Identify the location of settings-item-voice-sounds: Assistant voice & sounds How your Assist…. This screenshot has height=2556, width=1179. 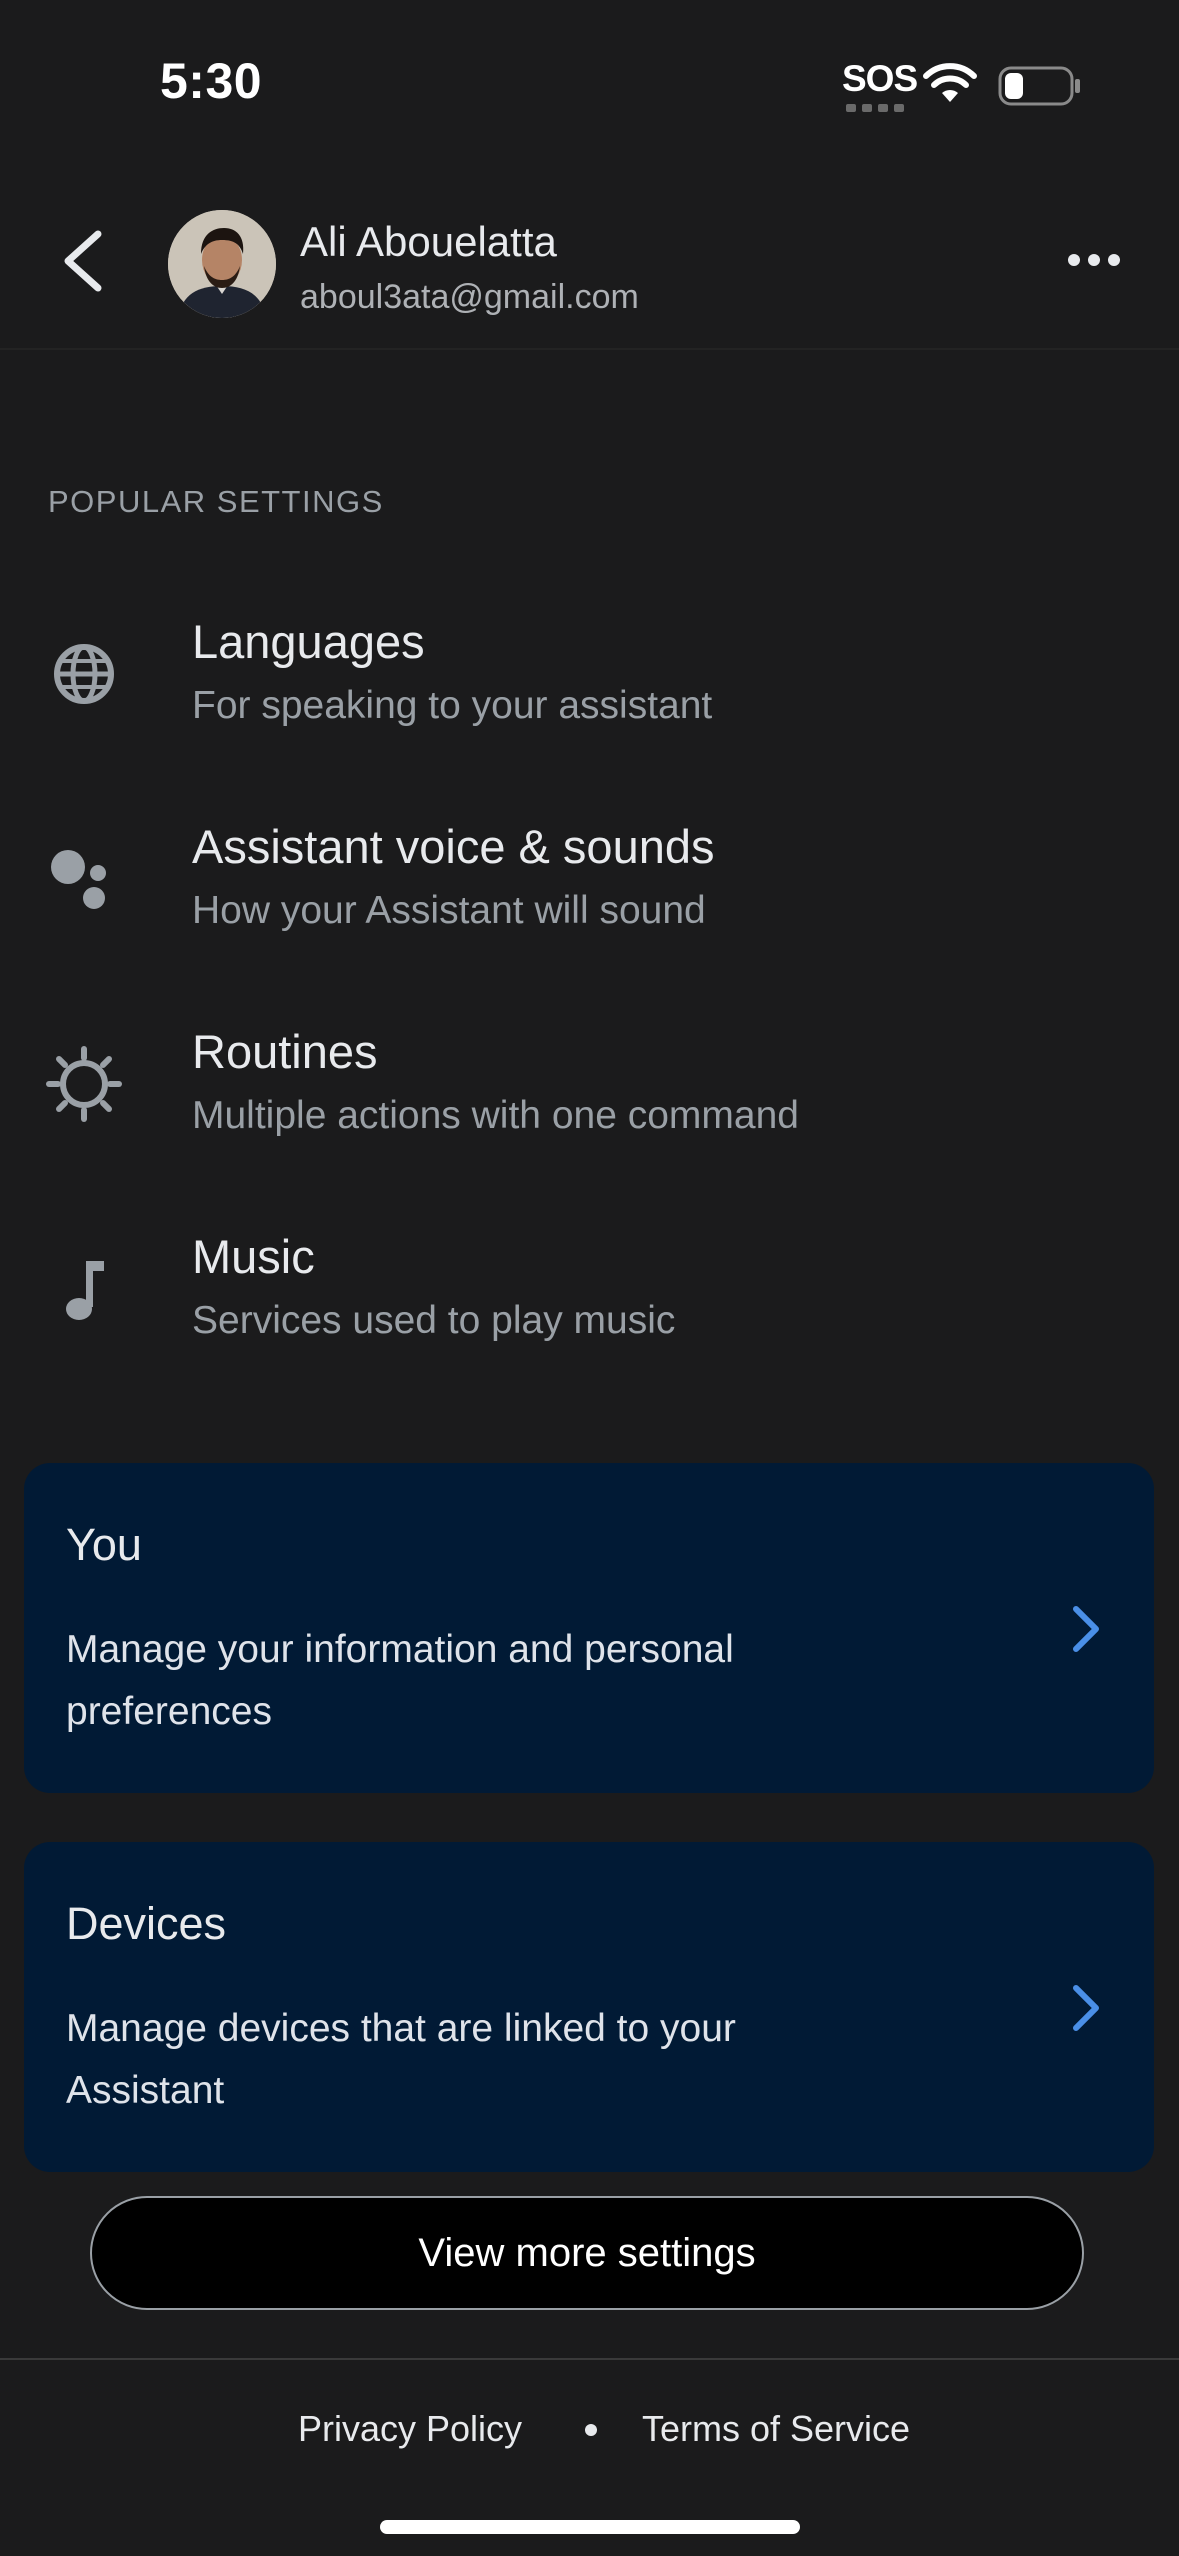
(589, 885).